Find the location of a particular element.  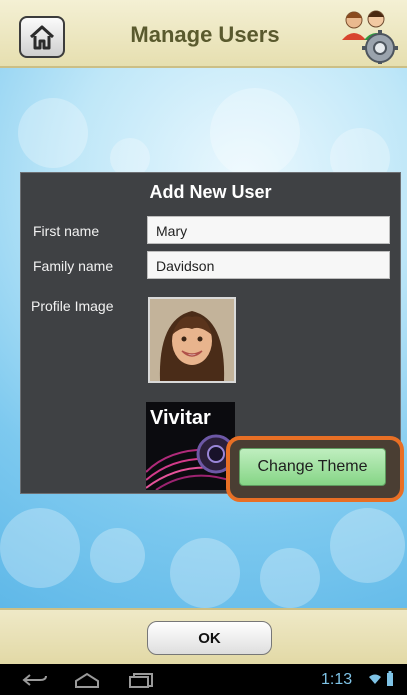

home-button is located at coordinates (42, 37).